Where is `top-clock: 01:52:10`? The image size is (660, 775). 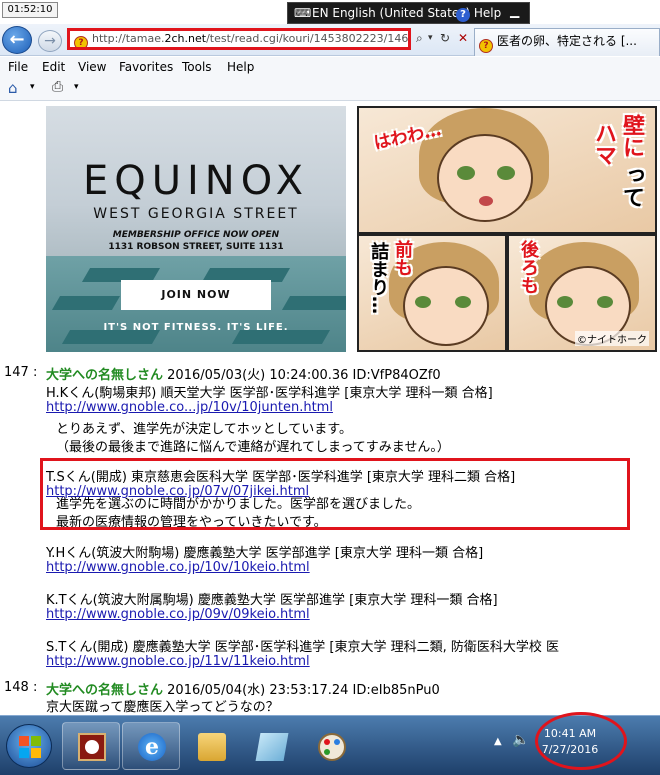
top-clock: 01:52:10 is located at coordinates (30, 10).